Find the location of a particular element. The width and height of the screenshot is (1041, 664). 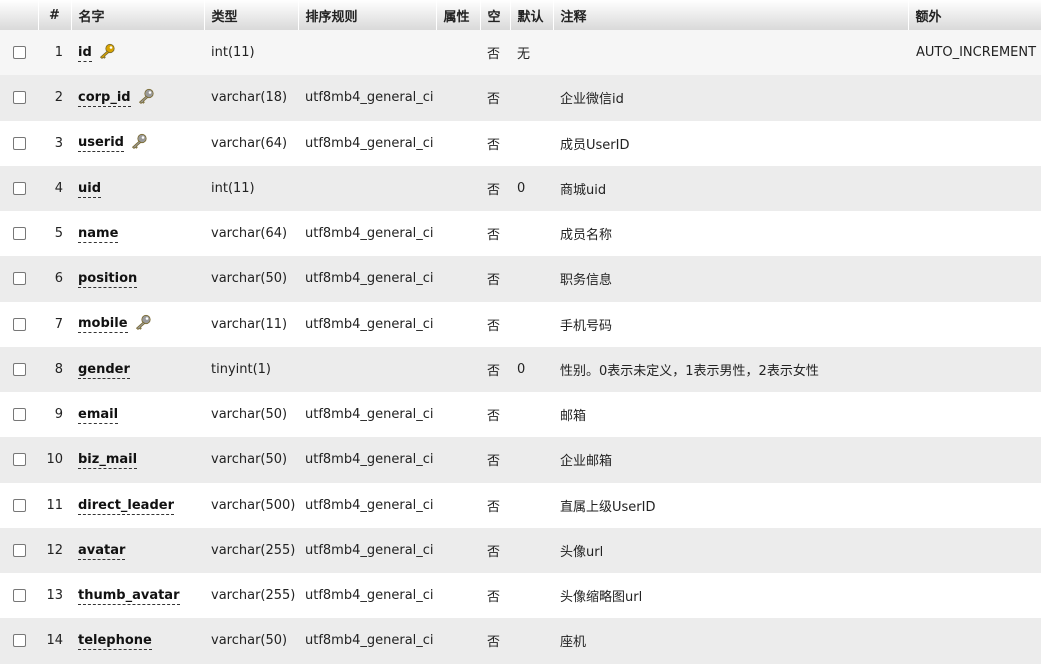

field-type: varchar(18) is located at coordinates (249, 98).